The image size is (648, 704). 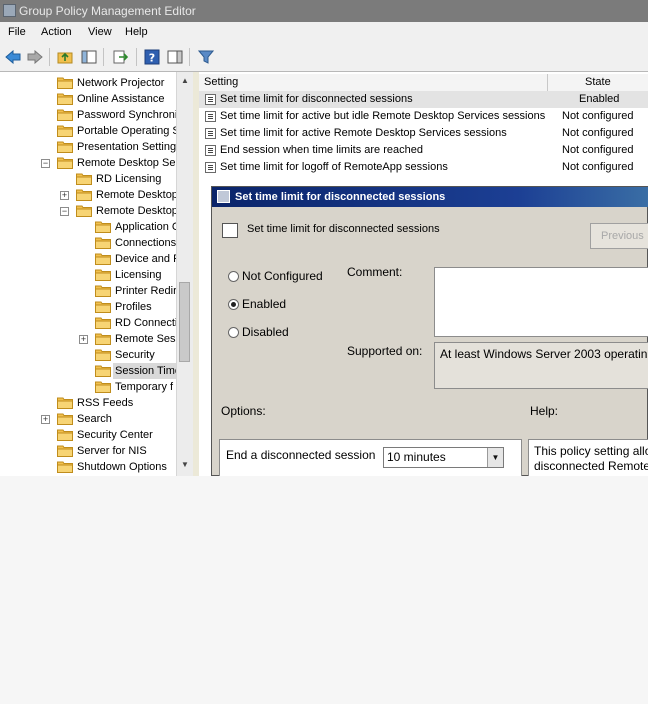 I want to click on tree-item-label: Online Assistance, so click(x=121, y=99).